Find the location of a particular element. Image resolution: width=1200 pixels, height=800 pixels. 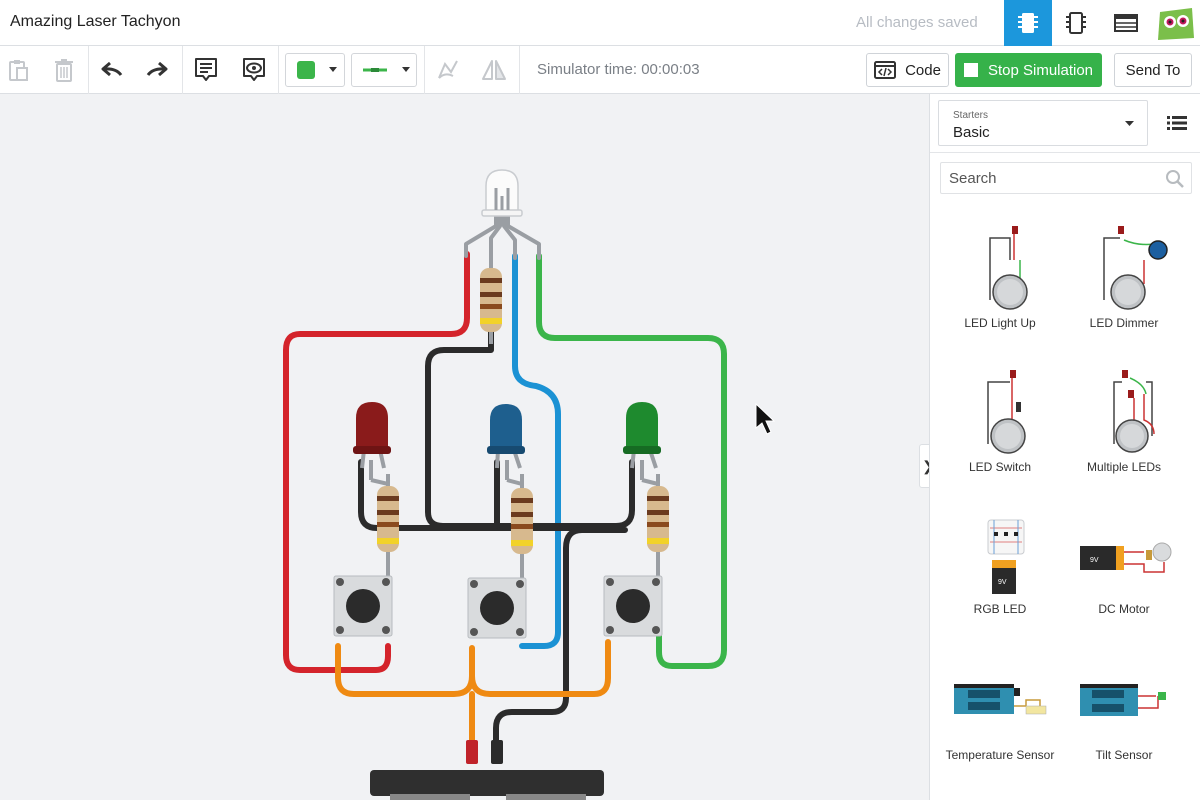

flip-button is located at coordinates (494, 70).